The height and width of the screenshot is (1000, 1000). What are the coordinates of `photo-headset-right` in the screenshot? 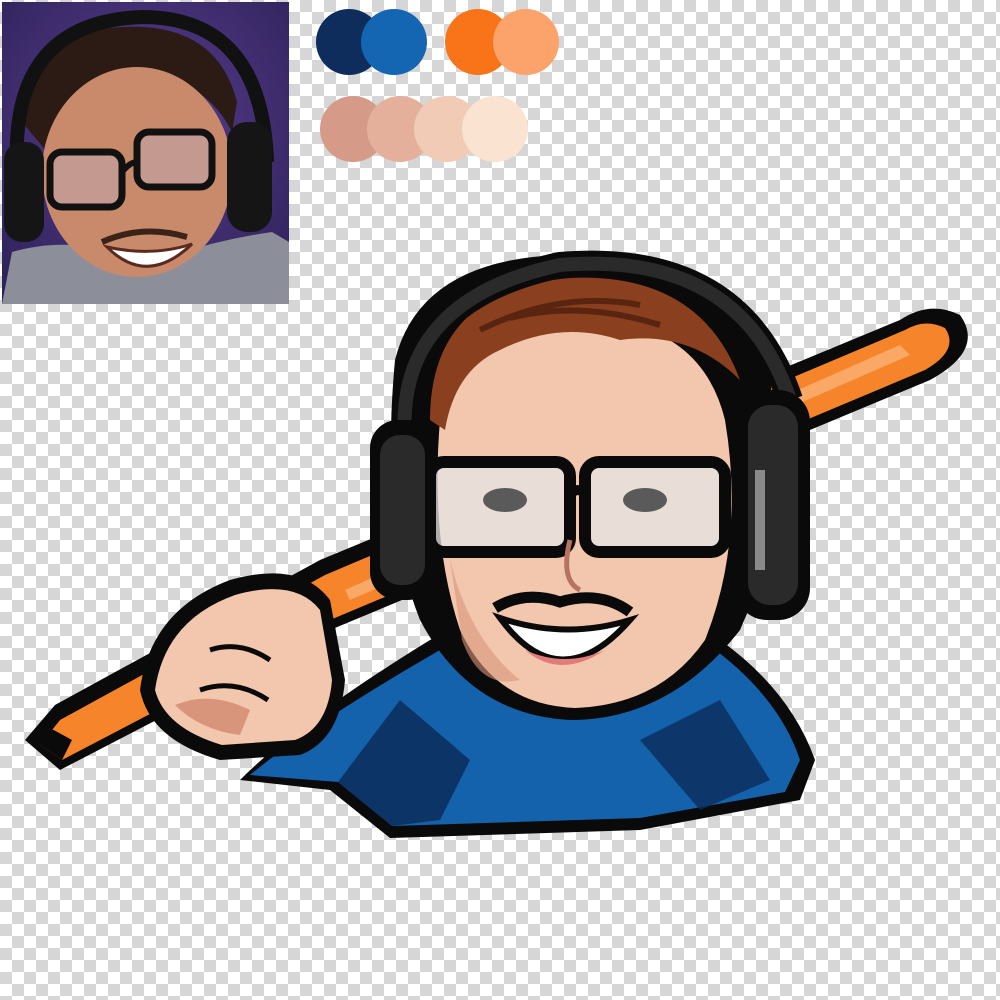 It's located at (249, 177).